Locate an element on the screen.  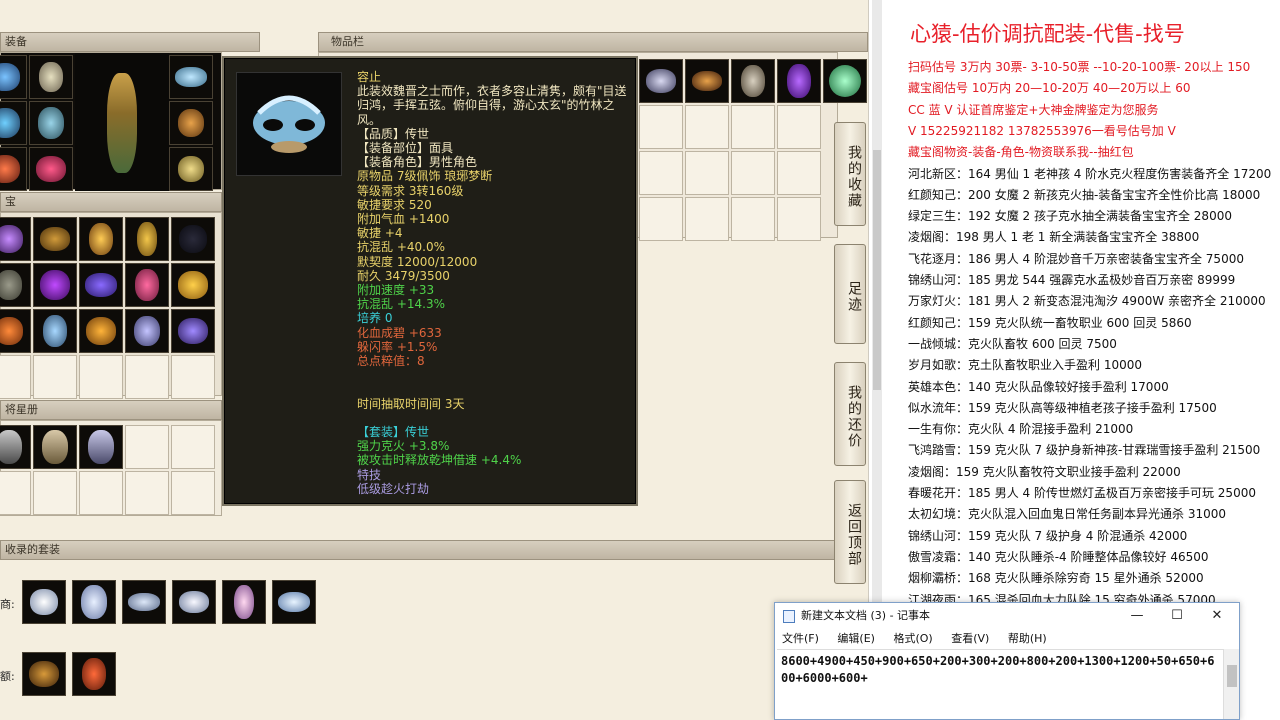
tooltip-line: 附加气血 +1400 is located at coordinates (403, 219).